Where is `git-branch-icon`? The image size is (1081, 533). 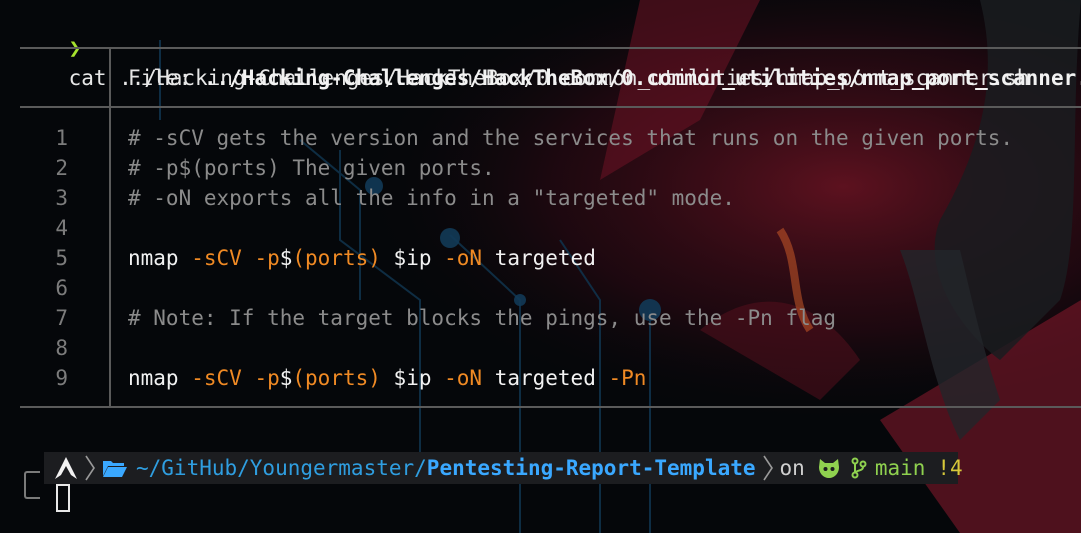
git-branch-icon is located at coordinates (859, 468).